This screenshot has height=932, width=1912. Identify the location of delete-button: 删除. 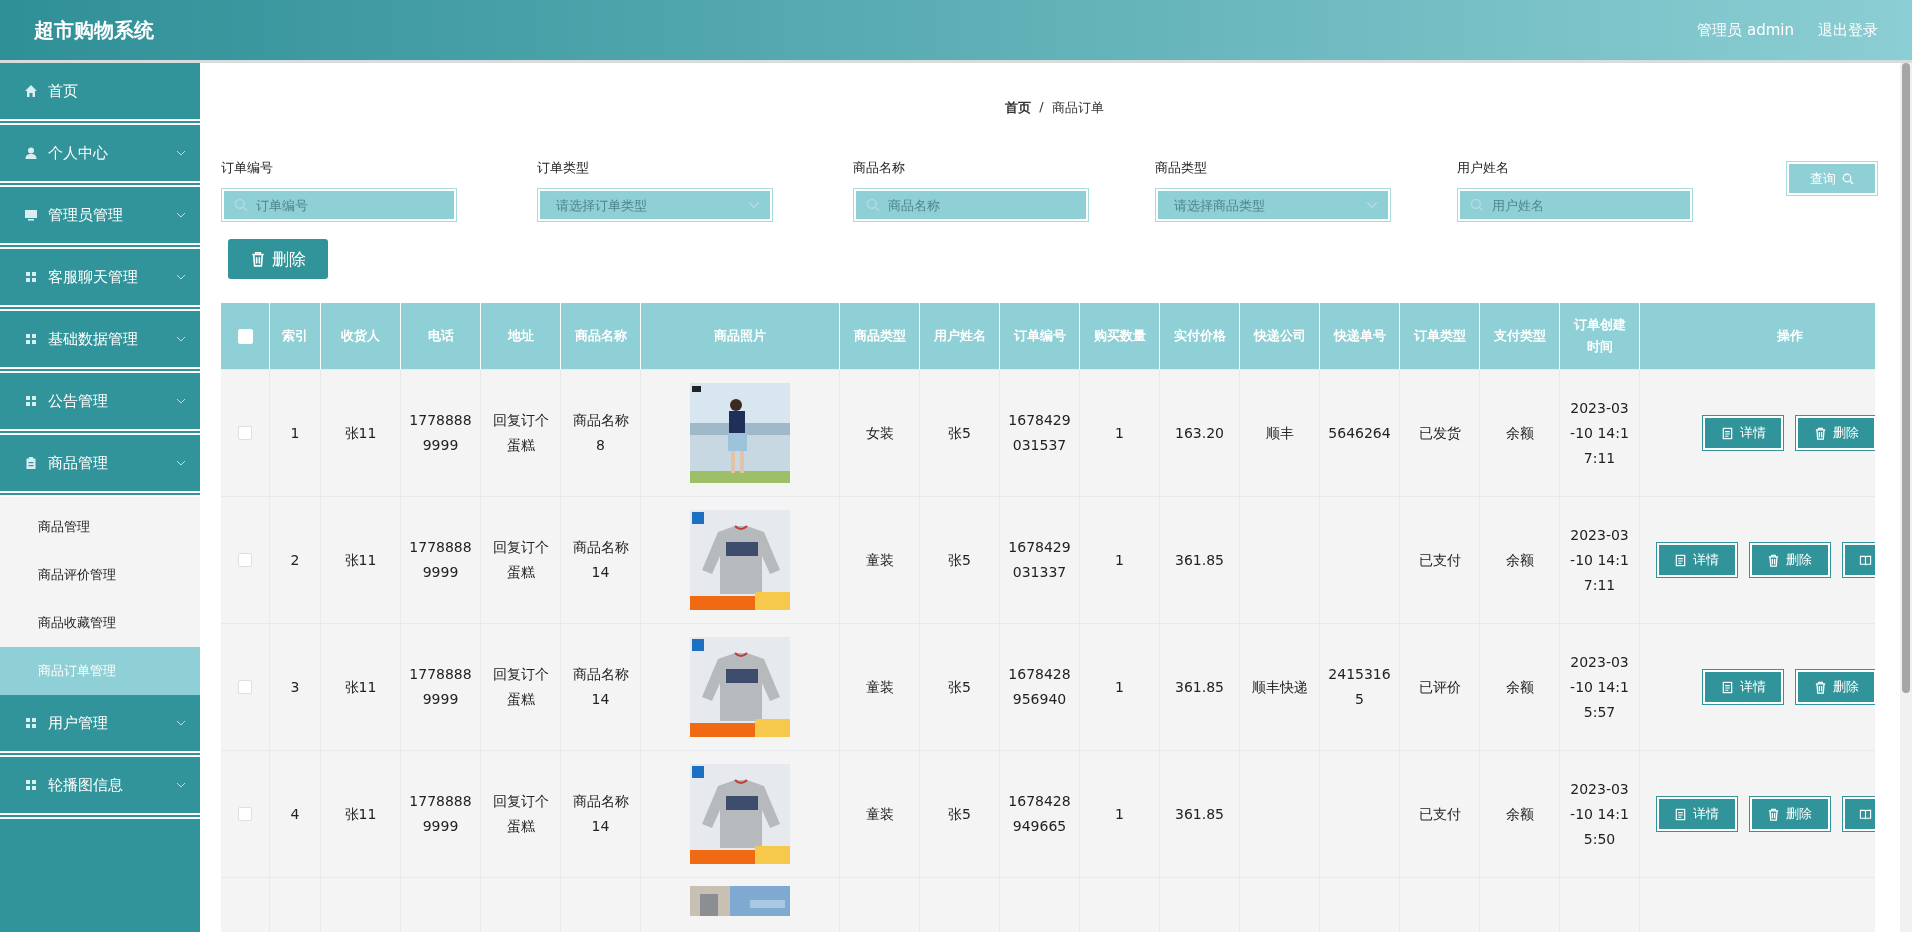
(278, 259).